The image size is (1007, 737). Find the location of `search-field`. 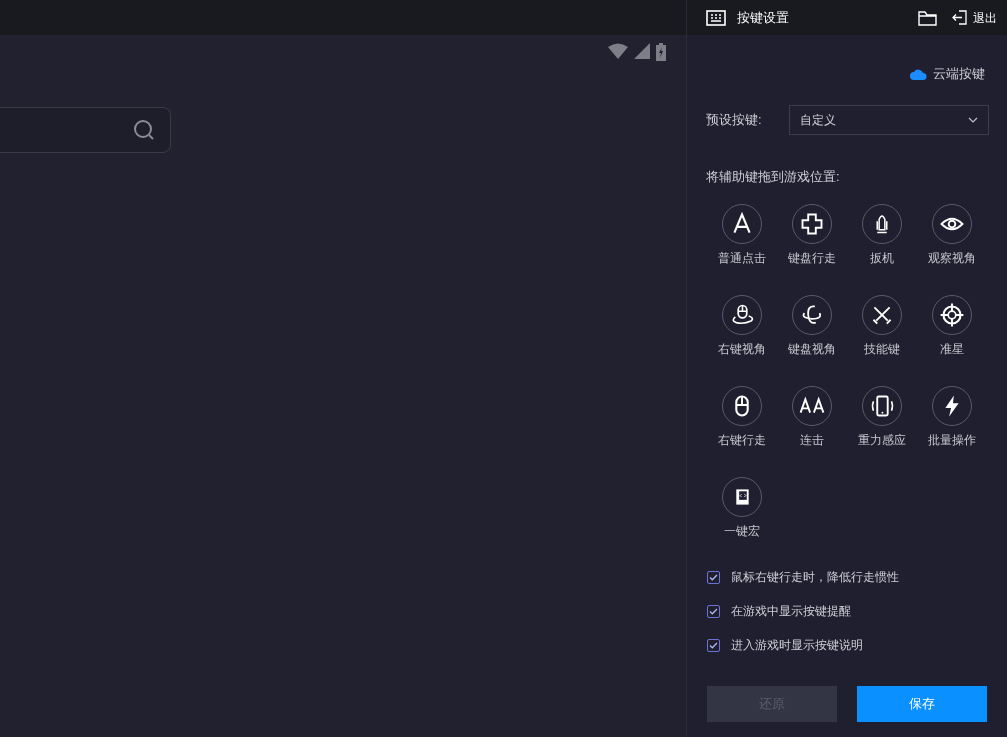

search-field is located at coordinates (85, 130).